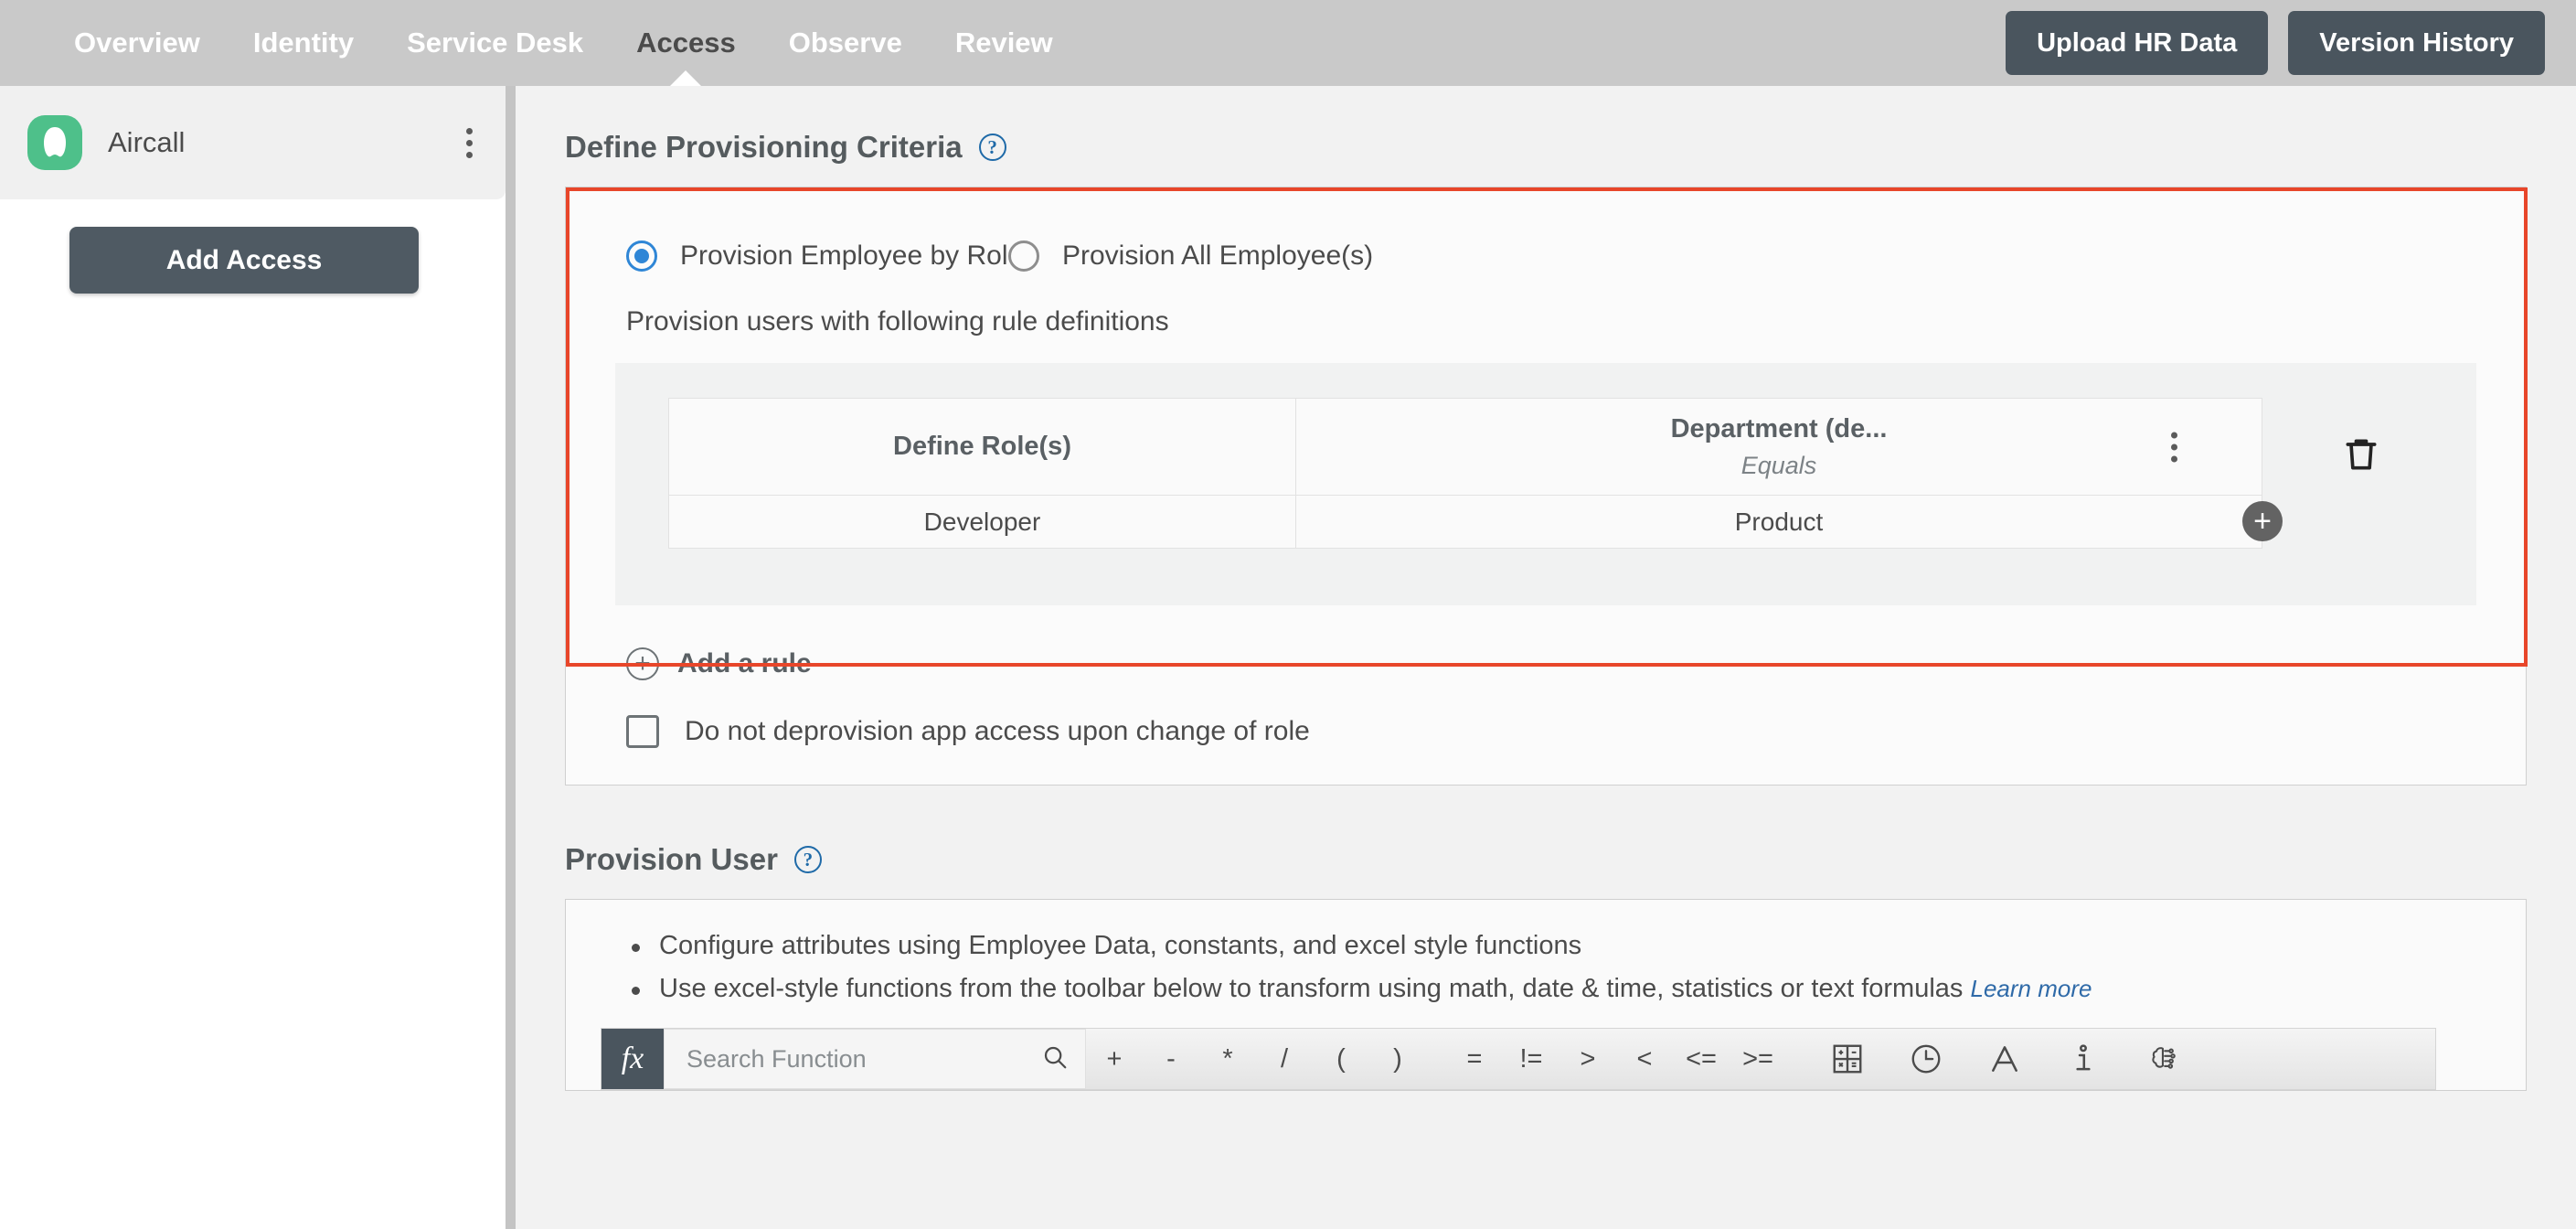  Describe the element at coordinates (1778, 522) in the screenshot. I see `cell-department-value: Product` at that location.